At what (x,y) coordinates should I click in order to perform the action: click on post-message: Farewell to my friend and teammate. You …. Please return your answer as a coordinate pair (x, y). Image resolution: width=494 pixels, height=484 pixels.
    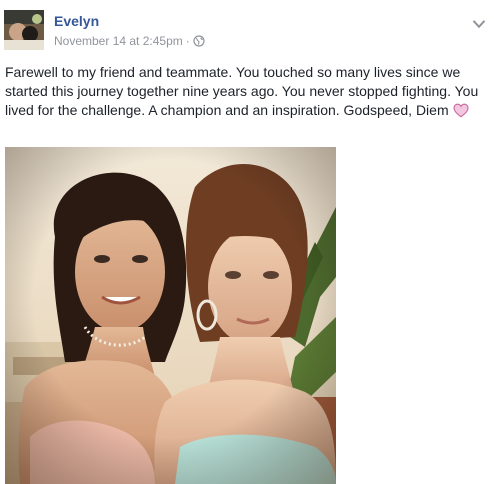
    Looking at the image, I should click on (247, 91).